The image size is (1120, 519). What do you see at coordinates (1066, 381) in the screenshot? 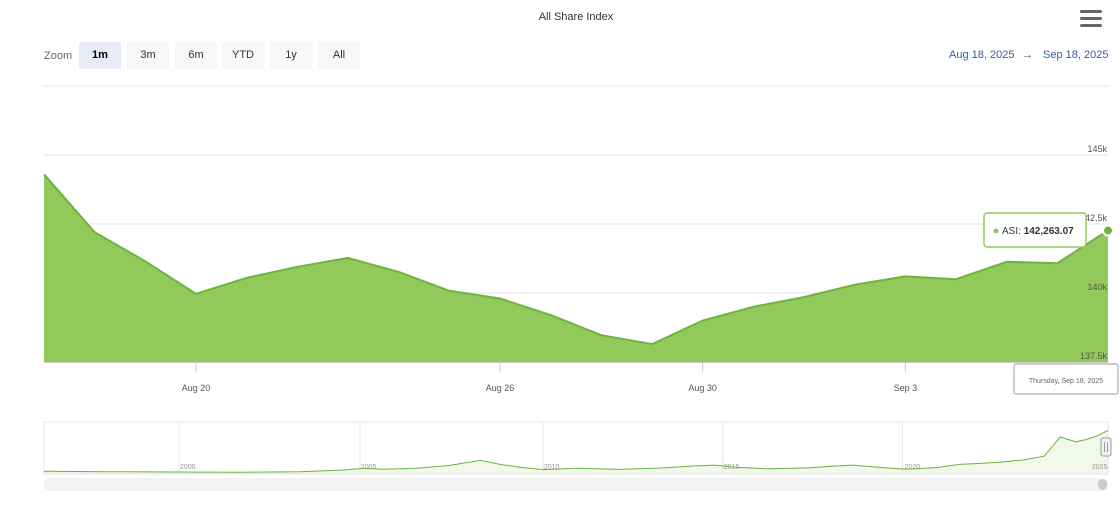
I see `date-label-text: Thursday, Sep 18, 2025` at bounding box center [1066, 381].